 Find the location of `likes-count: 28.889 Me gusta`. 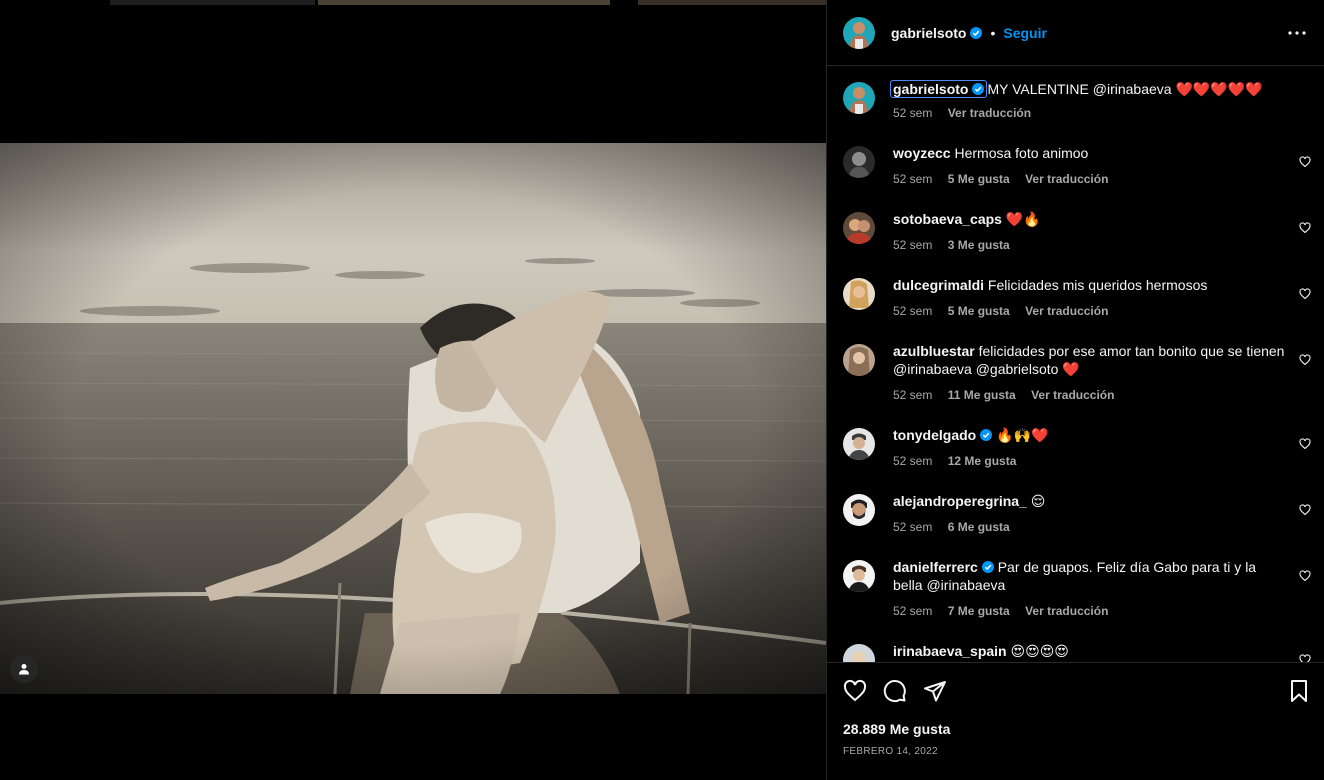

likes-count: 28.889 Me gusta is located at coordinates (896, 729).